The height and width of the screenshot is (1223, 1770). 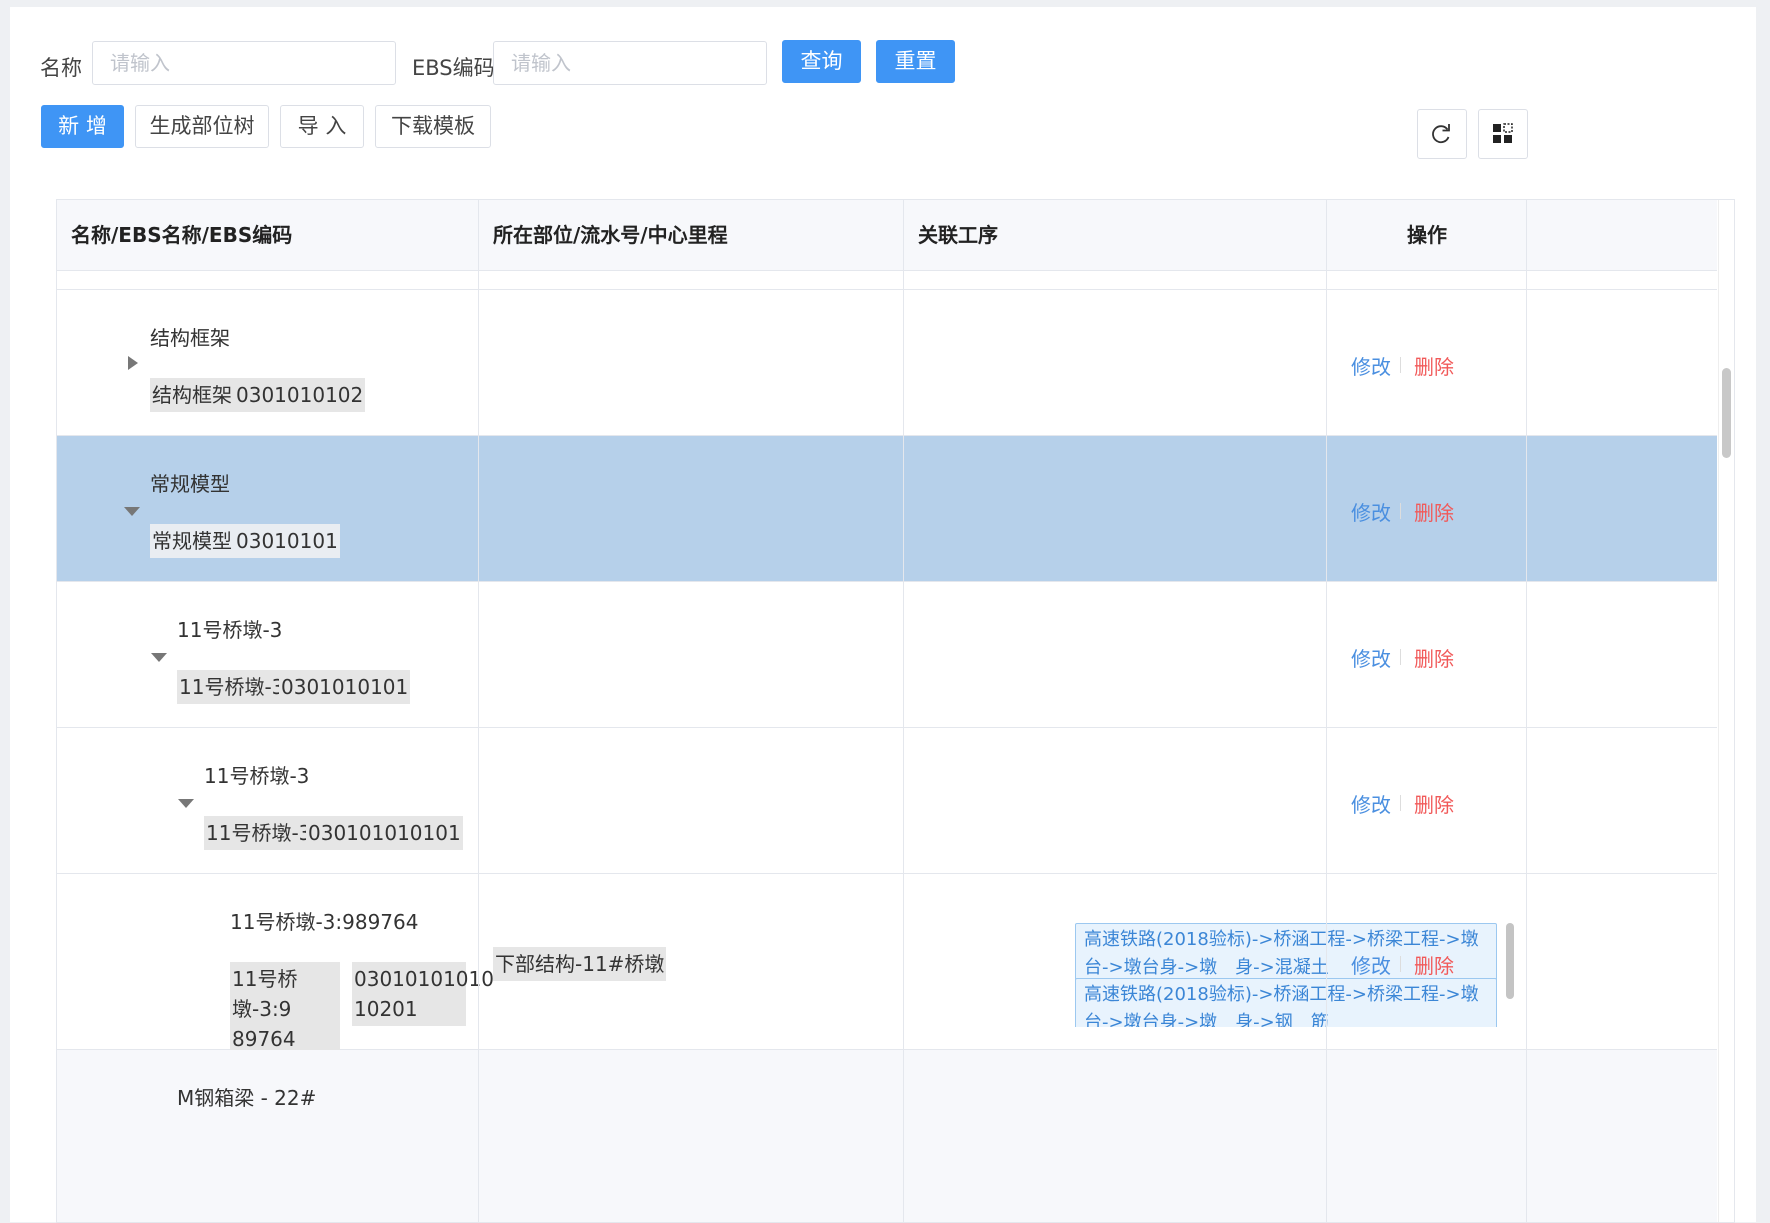 What do you see at coordinates (247, 1098) in the screenshot?
I see `row-name: M钢箱梁 - 22#` at bounding box center [247, 1098].